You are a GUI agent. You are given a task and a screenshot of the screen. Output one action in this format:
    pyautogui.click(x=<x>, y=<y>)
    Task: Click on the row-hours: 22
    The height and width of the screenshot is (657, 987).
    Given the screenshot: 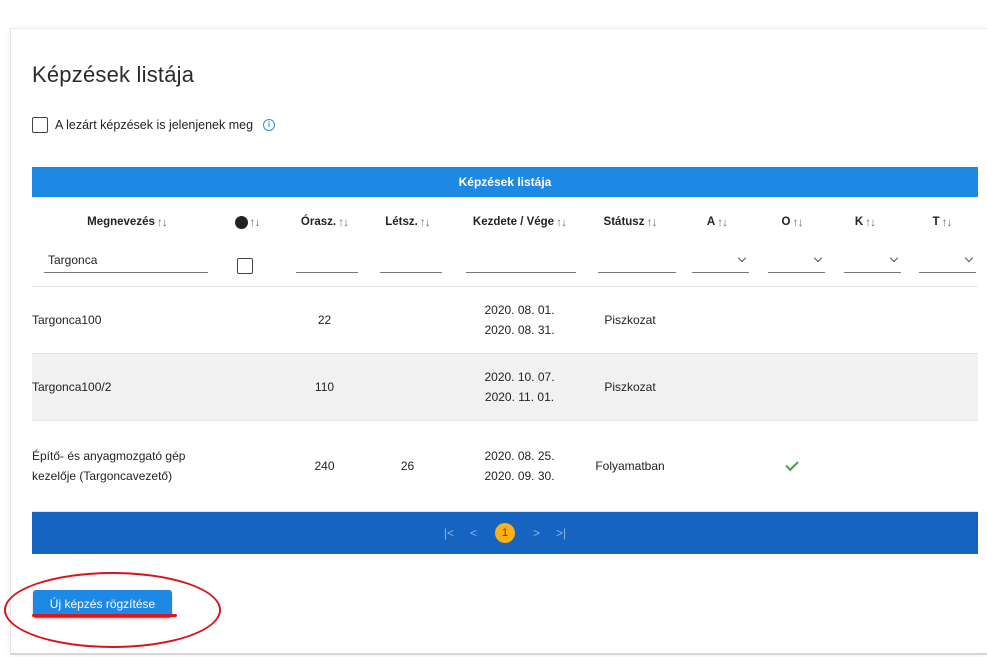 What is the action you would take?
    pyautogui.click(x=324, y=320)
    